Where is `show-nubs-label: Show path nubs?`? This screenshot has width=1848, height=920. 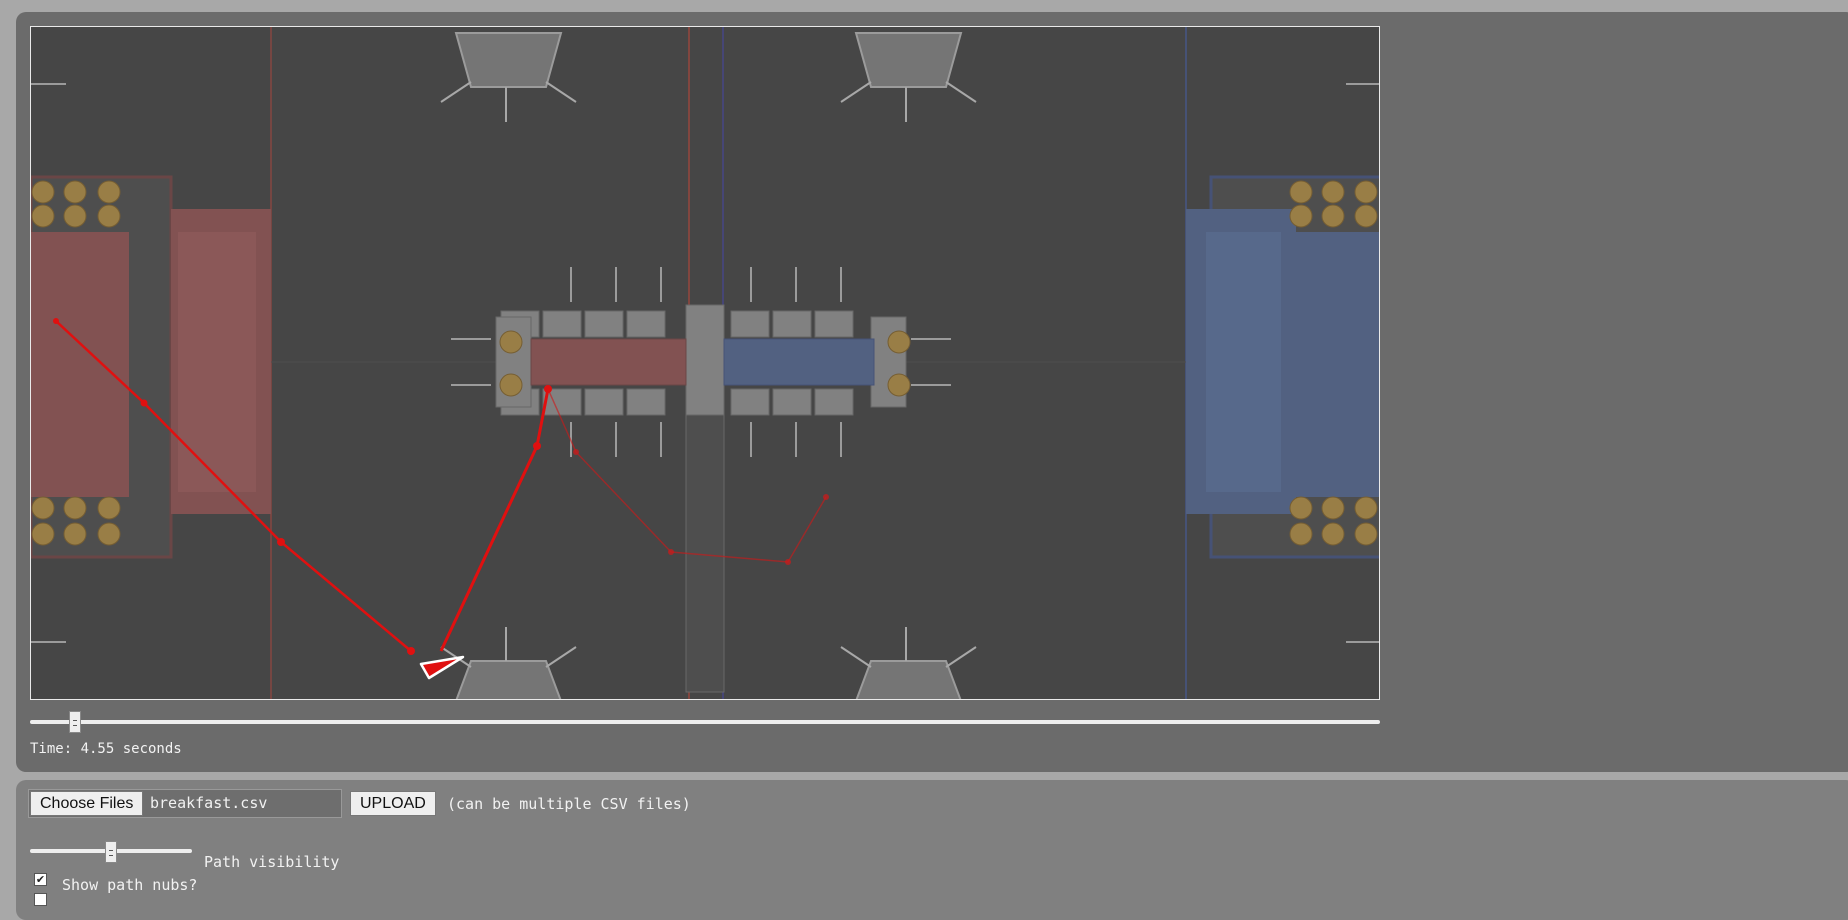
show-nubs-label: Show path nubs? is located at coordinates (130, 885).